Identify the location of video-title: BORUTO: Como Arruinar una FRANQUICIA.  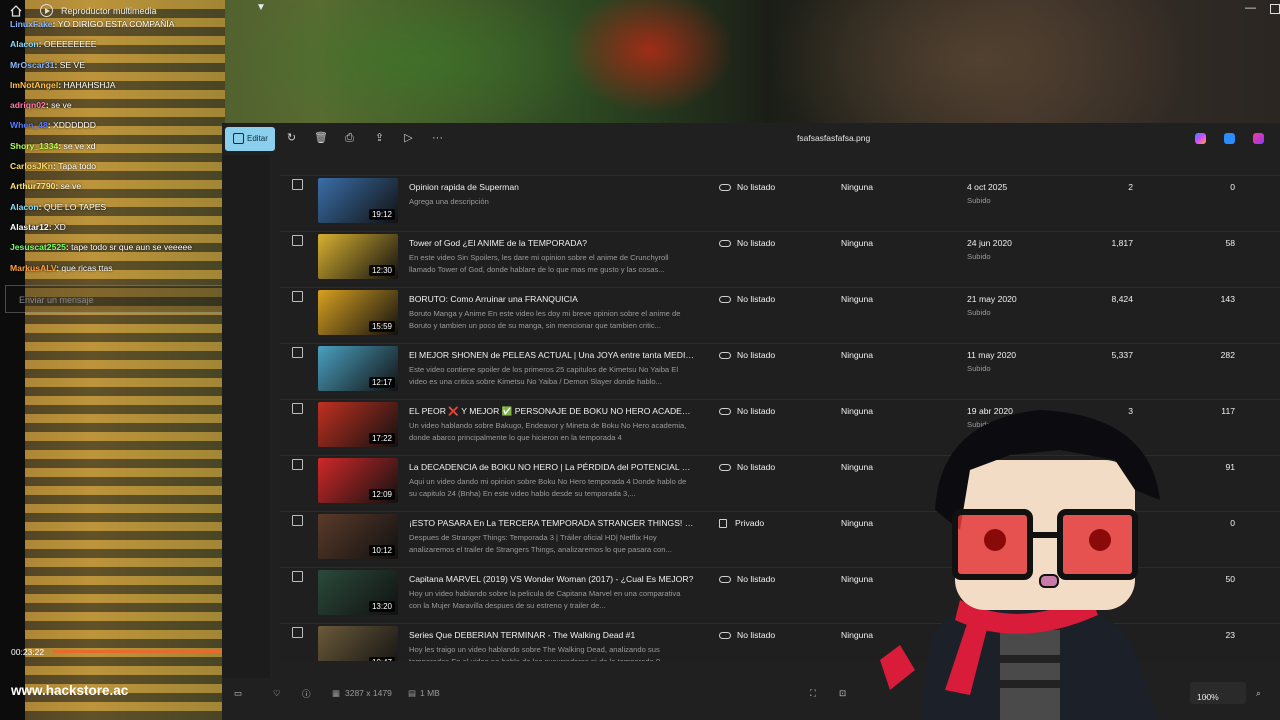
(551, 299).